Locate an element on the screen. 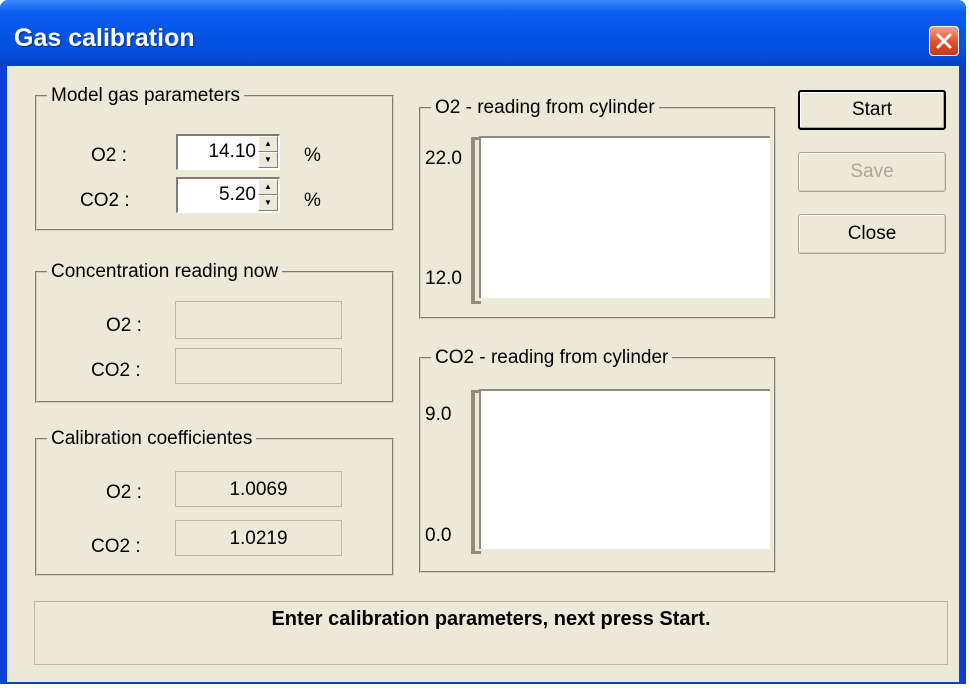 Image resolution: width=970 pixels, height=688 pixels. concentration-co2-label: CO2 : is located at coordinates (116, 370).